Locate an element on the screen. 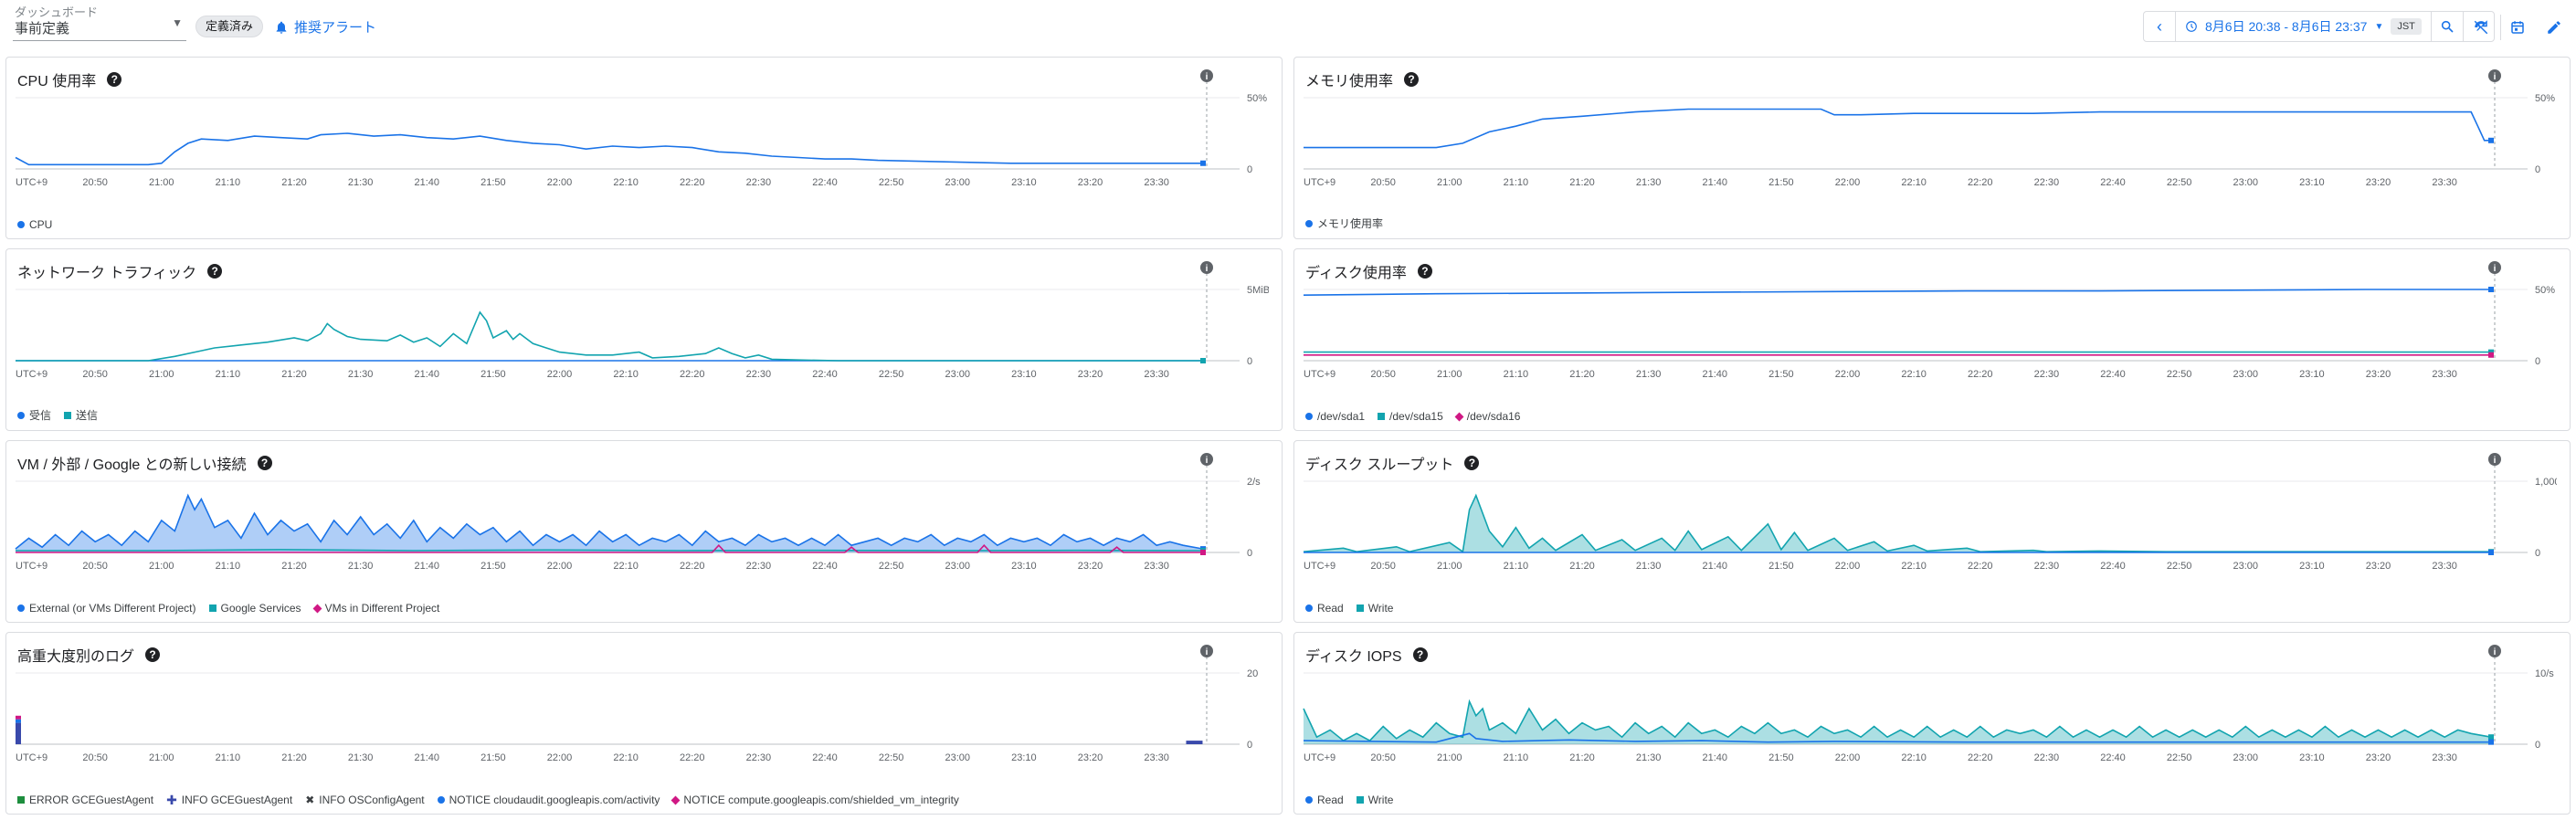  info-icon-glyph: i is located at coordinates (1207, 269).